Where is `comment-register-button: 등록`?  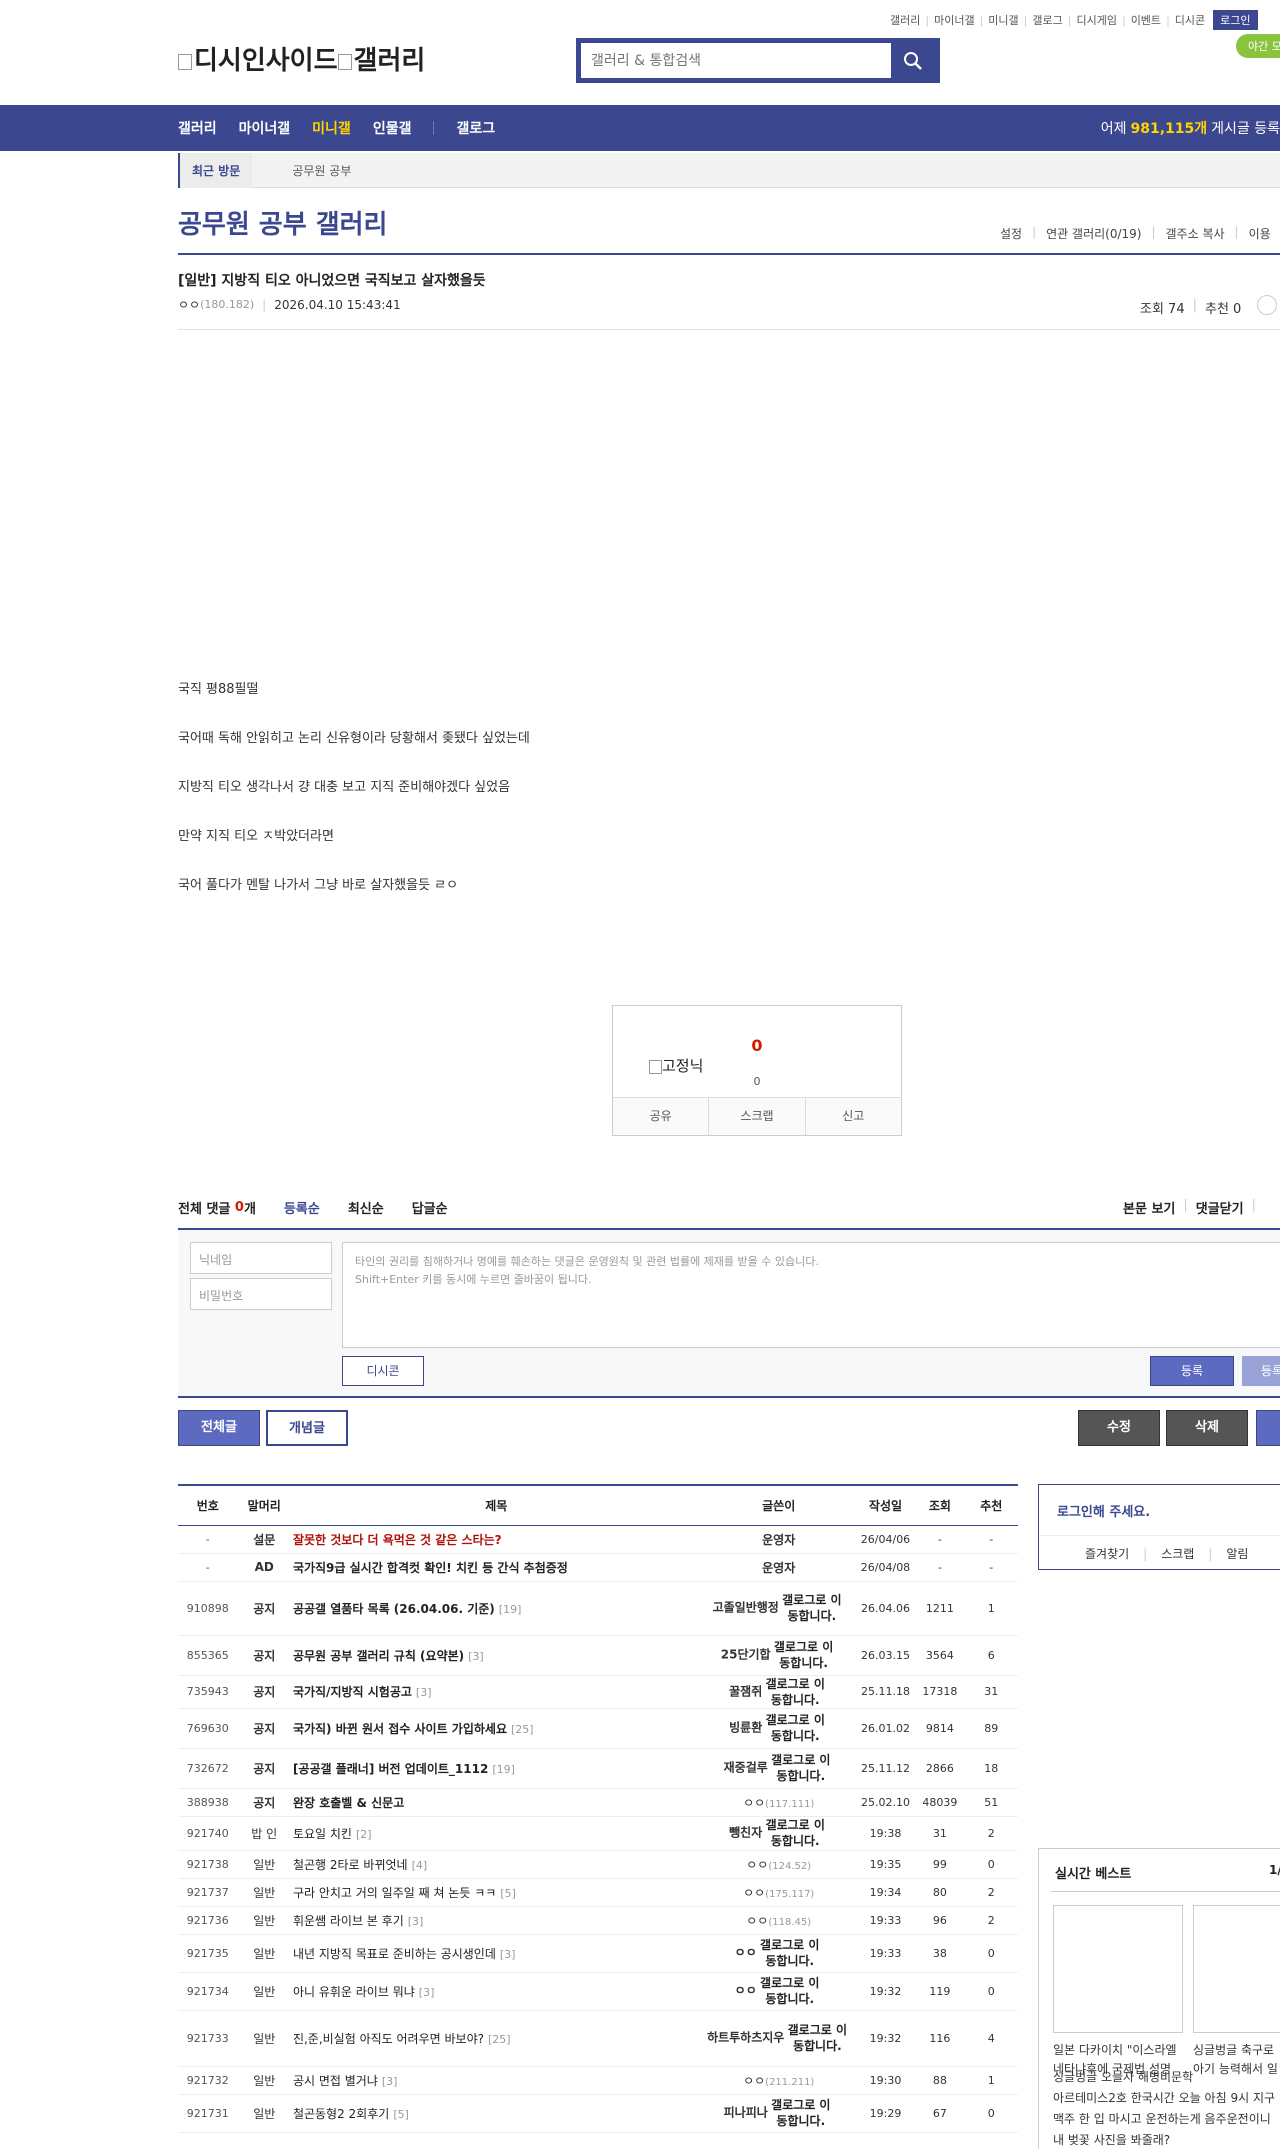
comment-register-button: 등록 is located at coordinates (1192, 1371).